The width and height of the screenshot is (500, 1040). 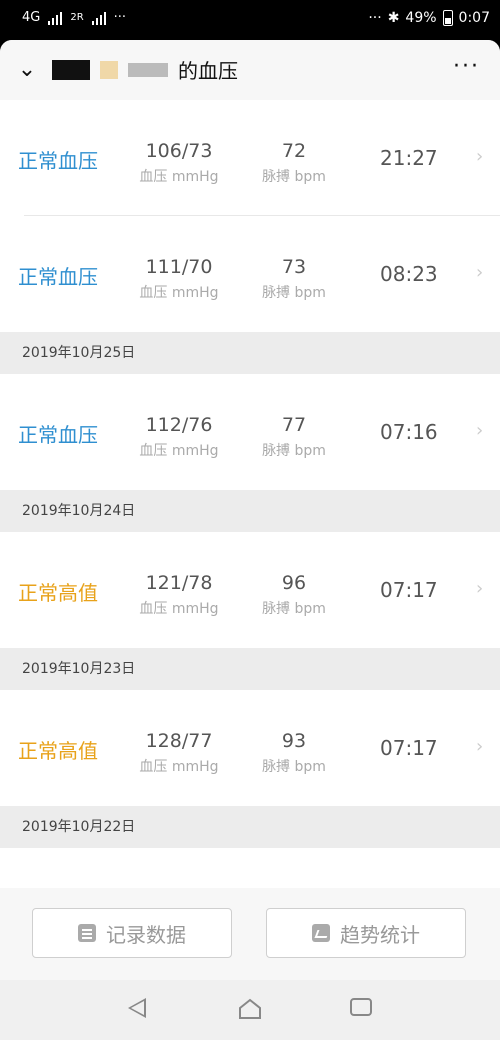 What do you see at coordinates (120, 17) in the screenshot?
I see `notification-dots: ···` at bounding box center [120, 17].